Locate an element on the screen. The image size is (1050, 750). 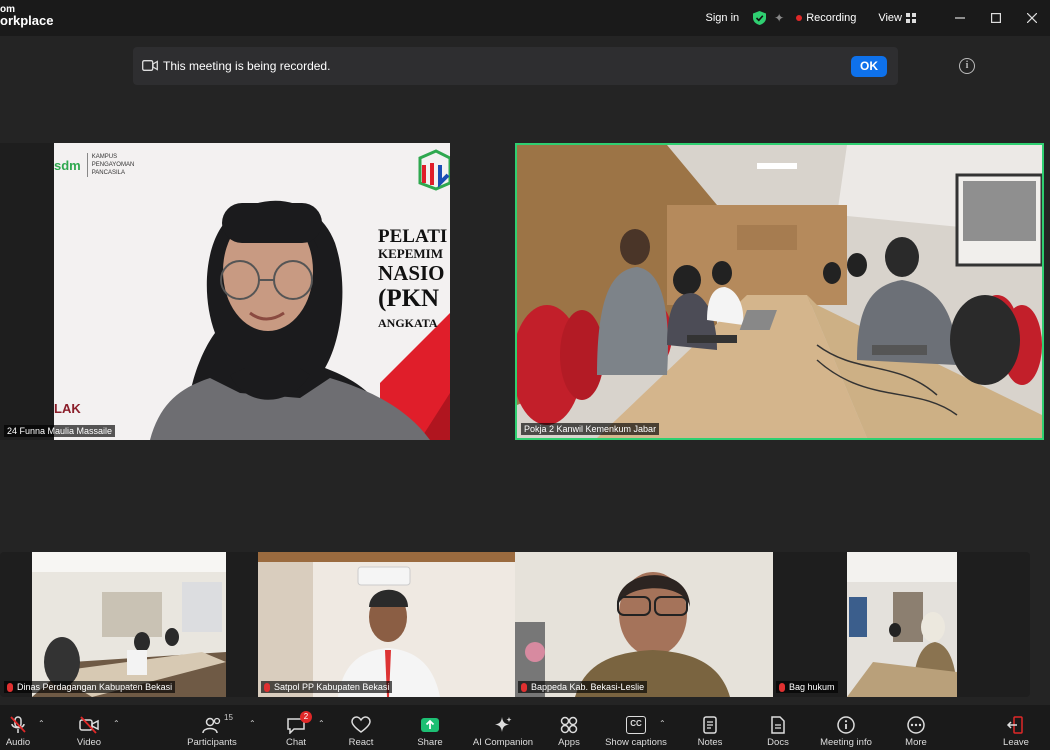
participant-name-tag: Pokja 2 Kanwil Kemenkum Jabar is located at coordinates (590, 429).